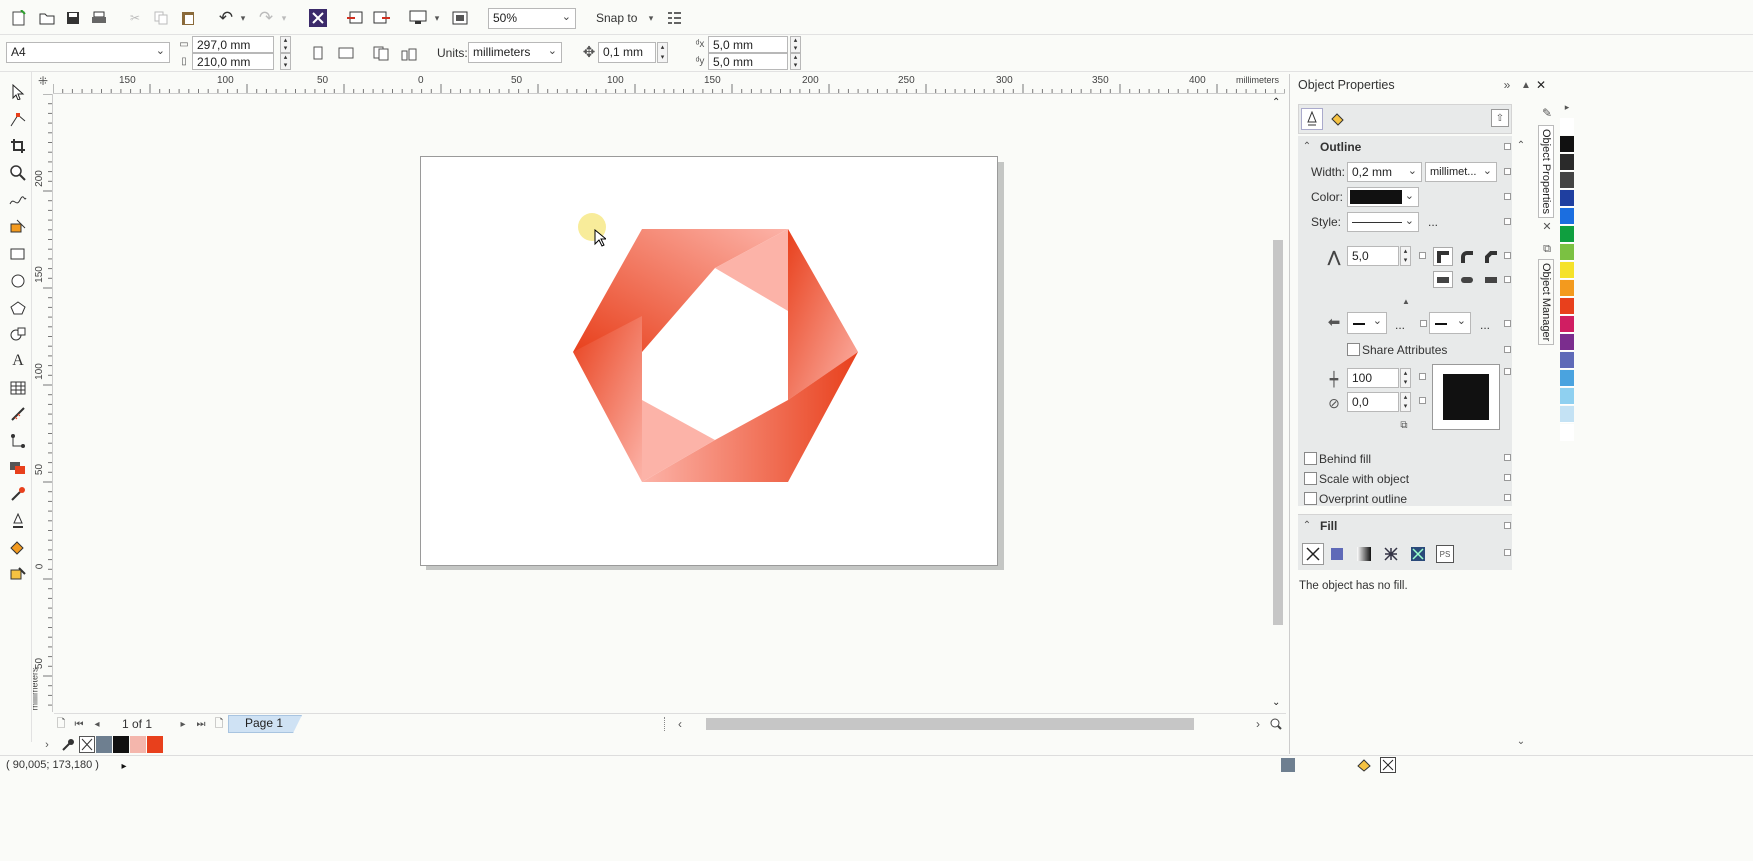  What do you see at coordinates (1491, 279) in the screenshot?
I see `square-cap-icon` at bounding box center [1491, 279].